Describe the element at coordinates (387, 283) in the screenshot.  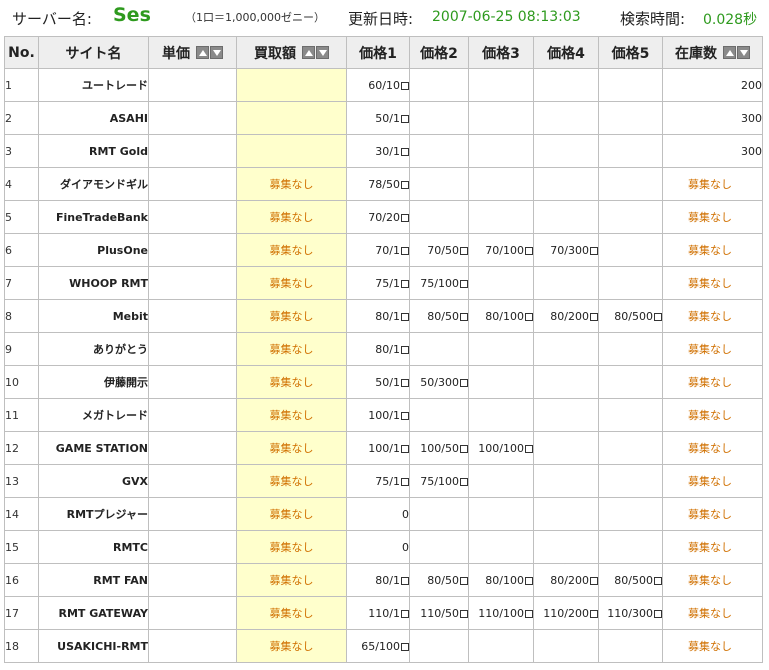
I see `price-value: 75/1` at that location.